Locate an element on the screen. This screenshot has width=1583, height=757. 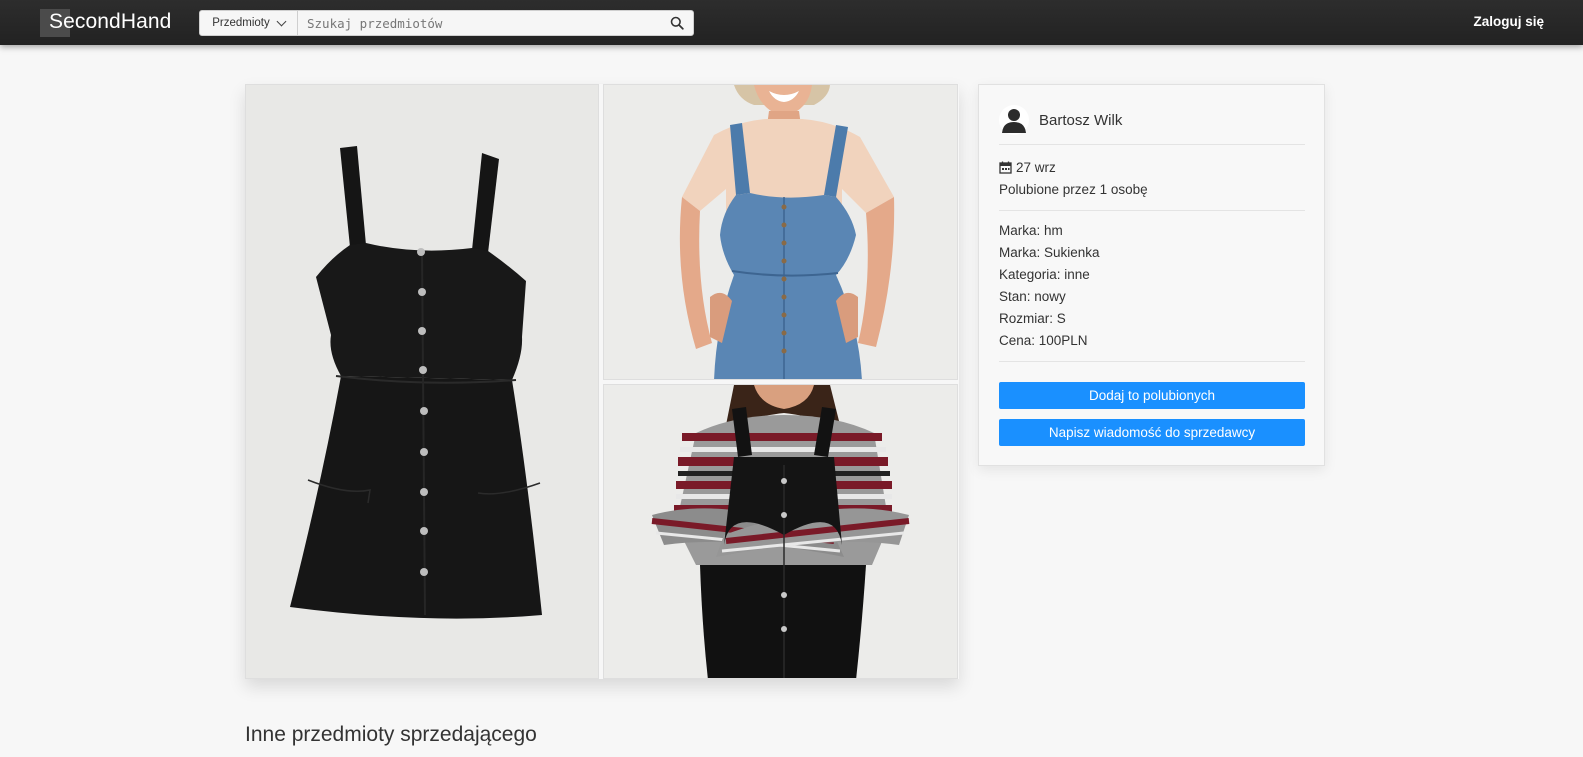
detail-condition: Stan: nowy is located at coordinates (1032, 296).